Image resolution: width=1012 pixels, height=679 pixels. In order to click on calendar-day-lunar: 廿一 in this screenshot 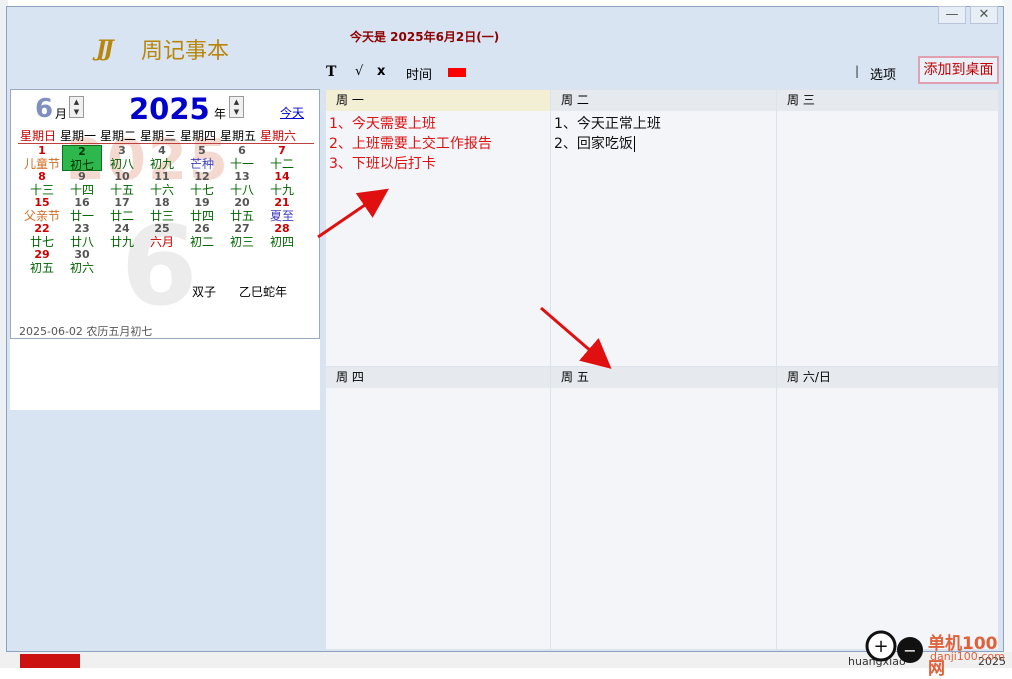, I will do `click(81, 216)`.